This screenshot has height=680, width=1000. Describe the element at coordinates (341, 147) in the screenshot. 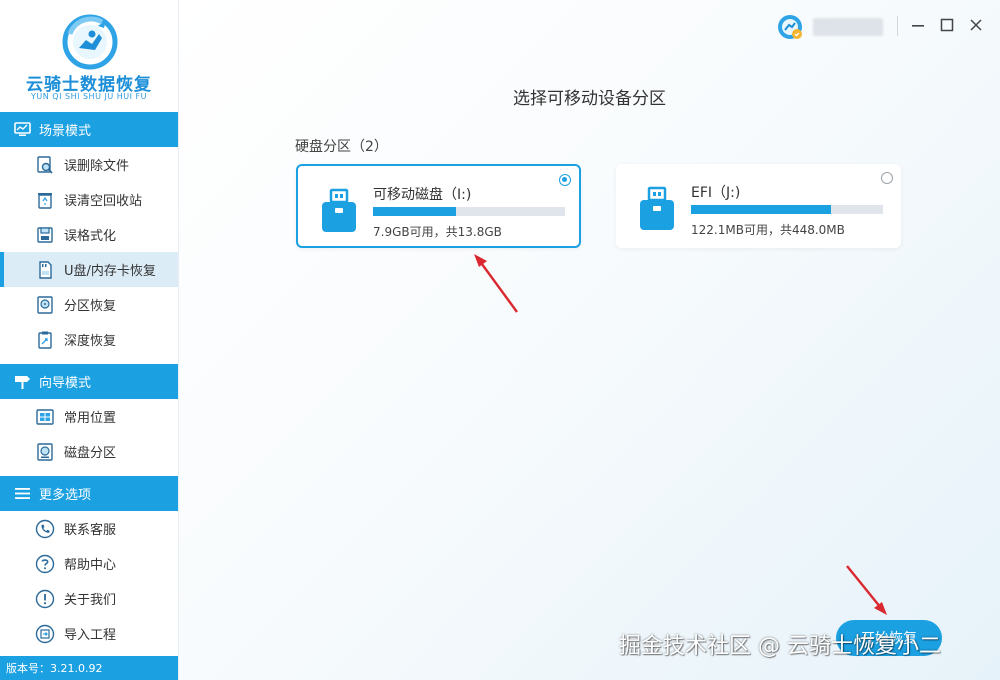

I see `partition-group-label: 硬盘分区（2）` at that location.